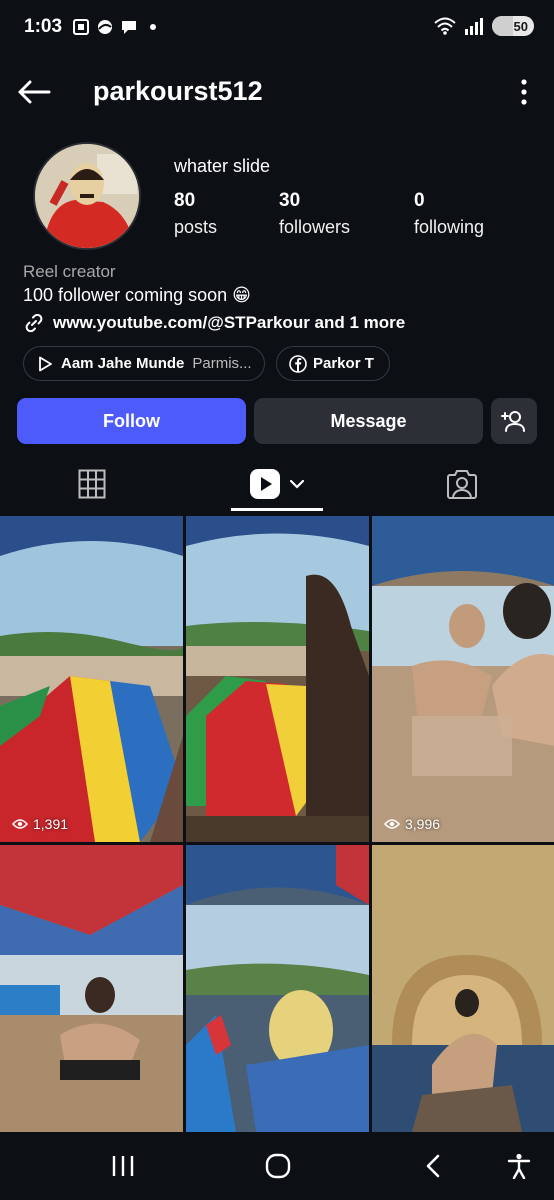 This screenshot has height=1200, width=554. I want to click on stat-value: 0, so click(419, 200).